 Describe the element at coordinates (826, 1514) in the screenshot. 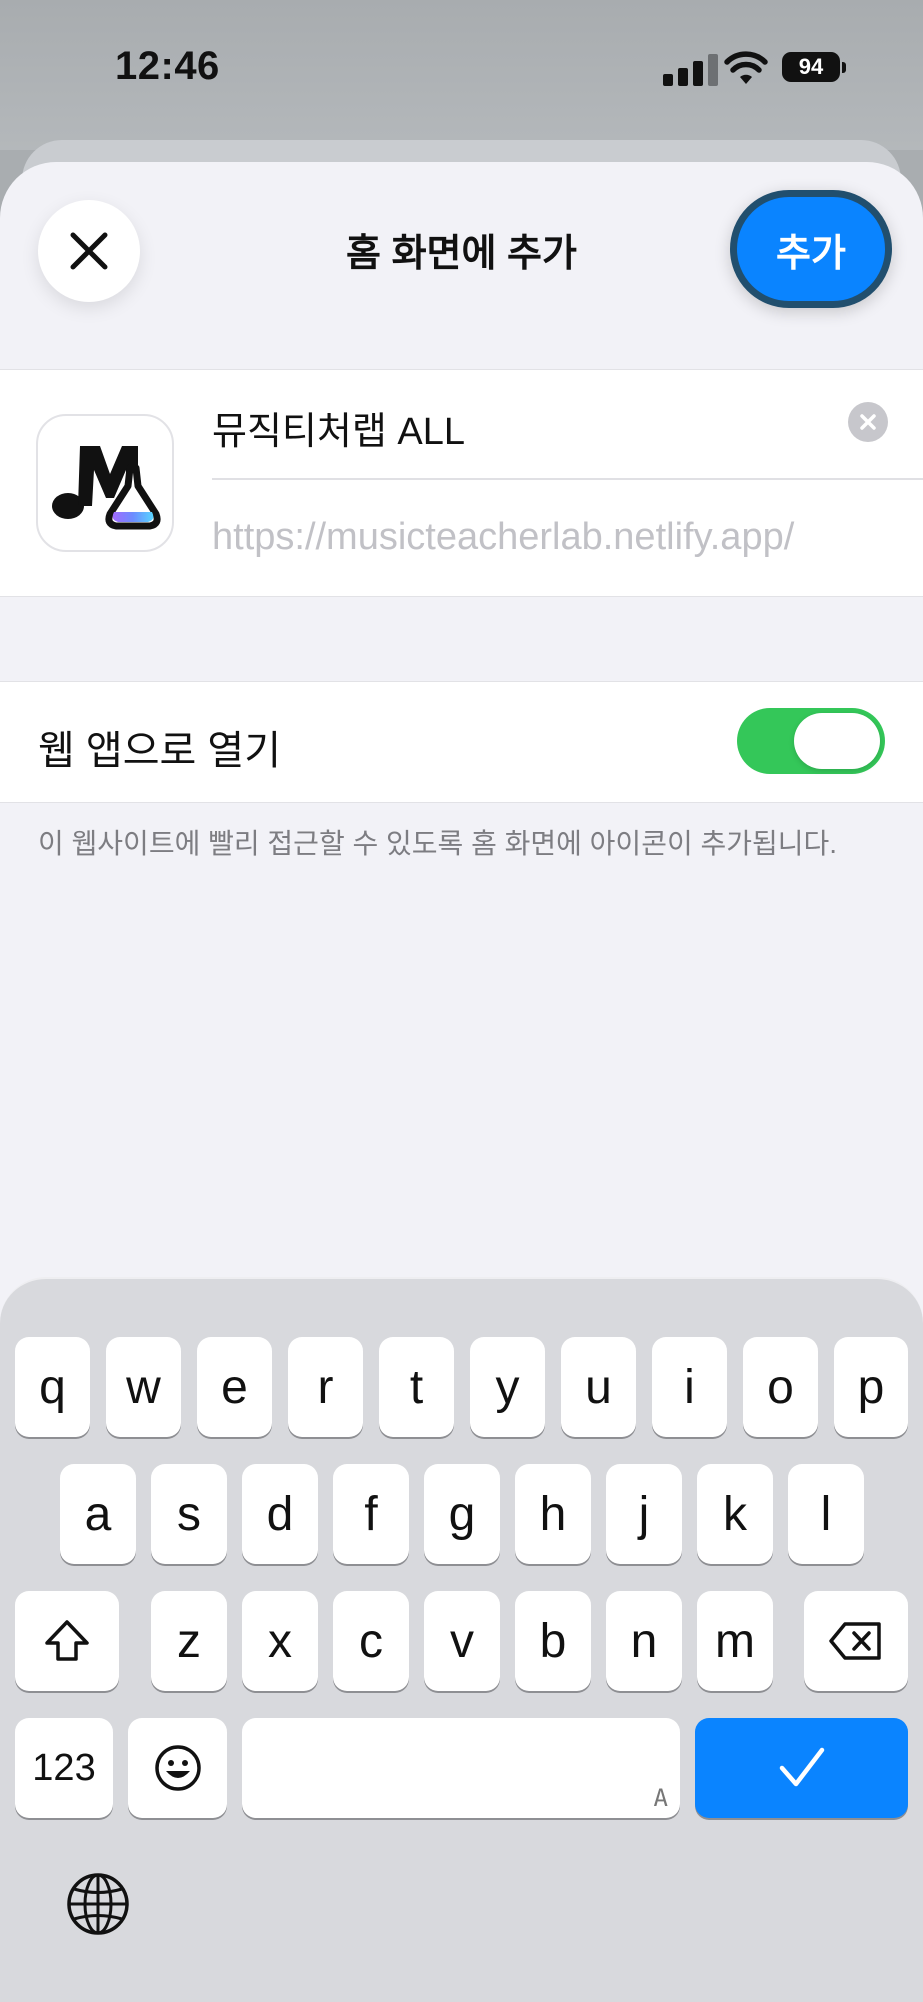

I see `key-l: l` at that location.